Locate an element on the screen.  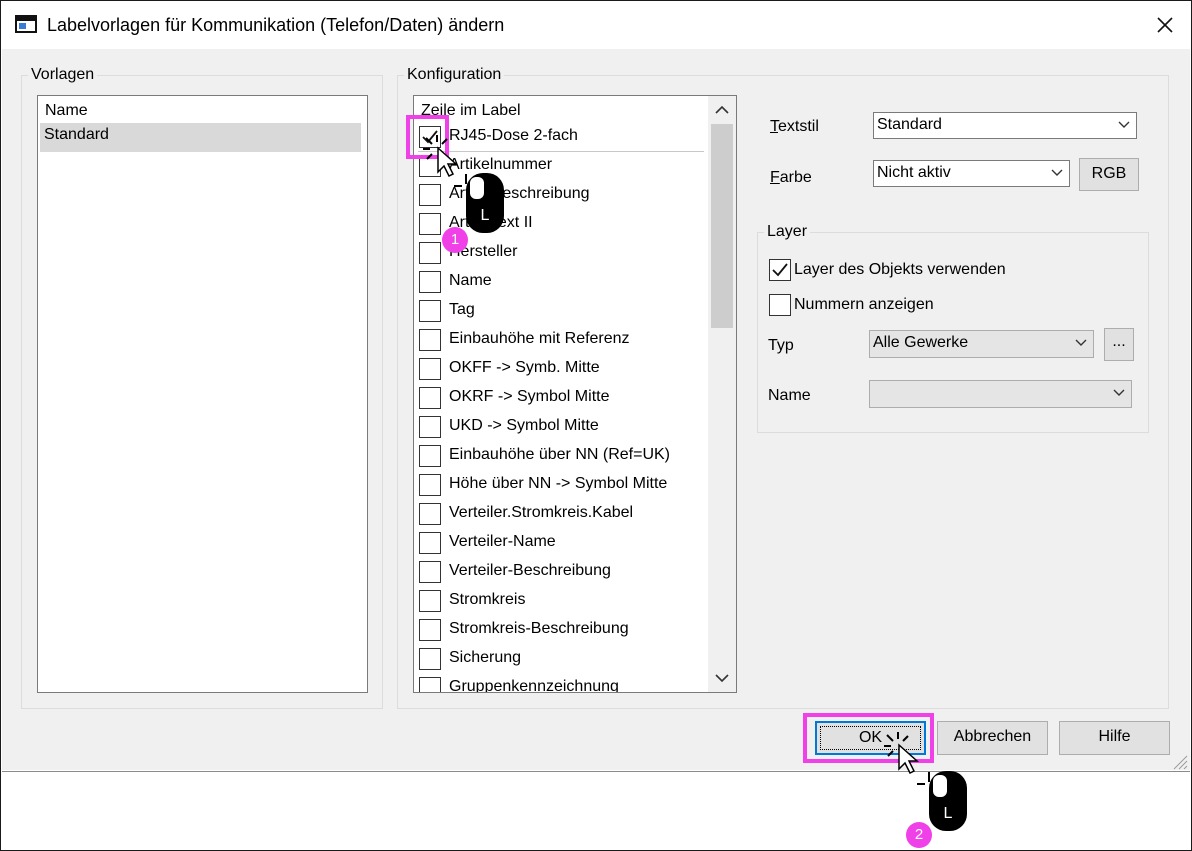
list-item-label: Name is located at coordinates (470, 280).